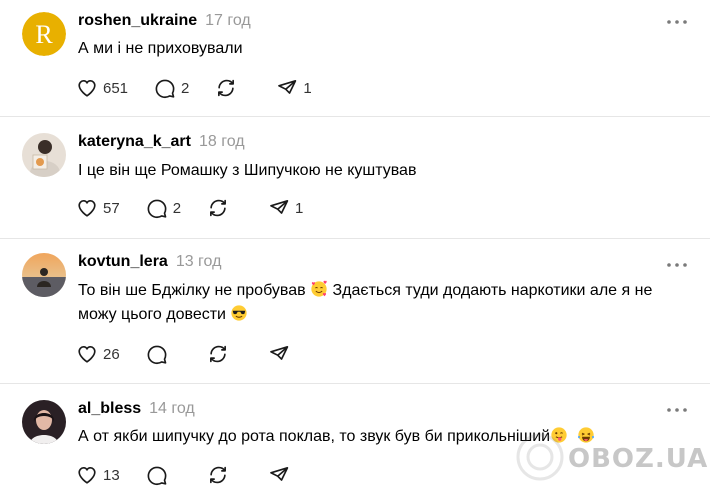 This screenshot has height=503, width=710. I want to click on timestamp: 18 год, so click(222, 142).